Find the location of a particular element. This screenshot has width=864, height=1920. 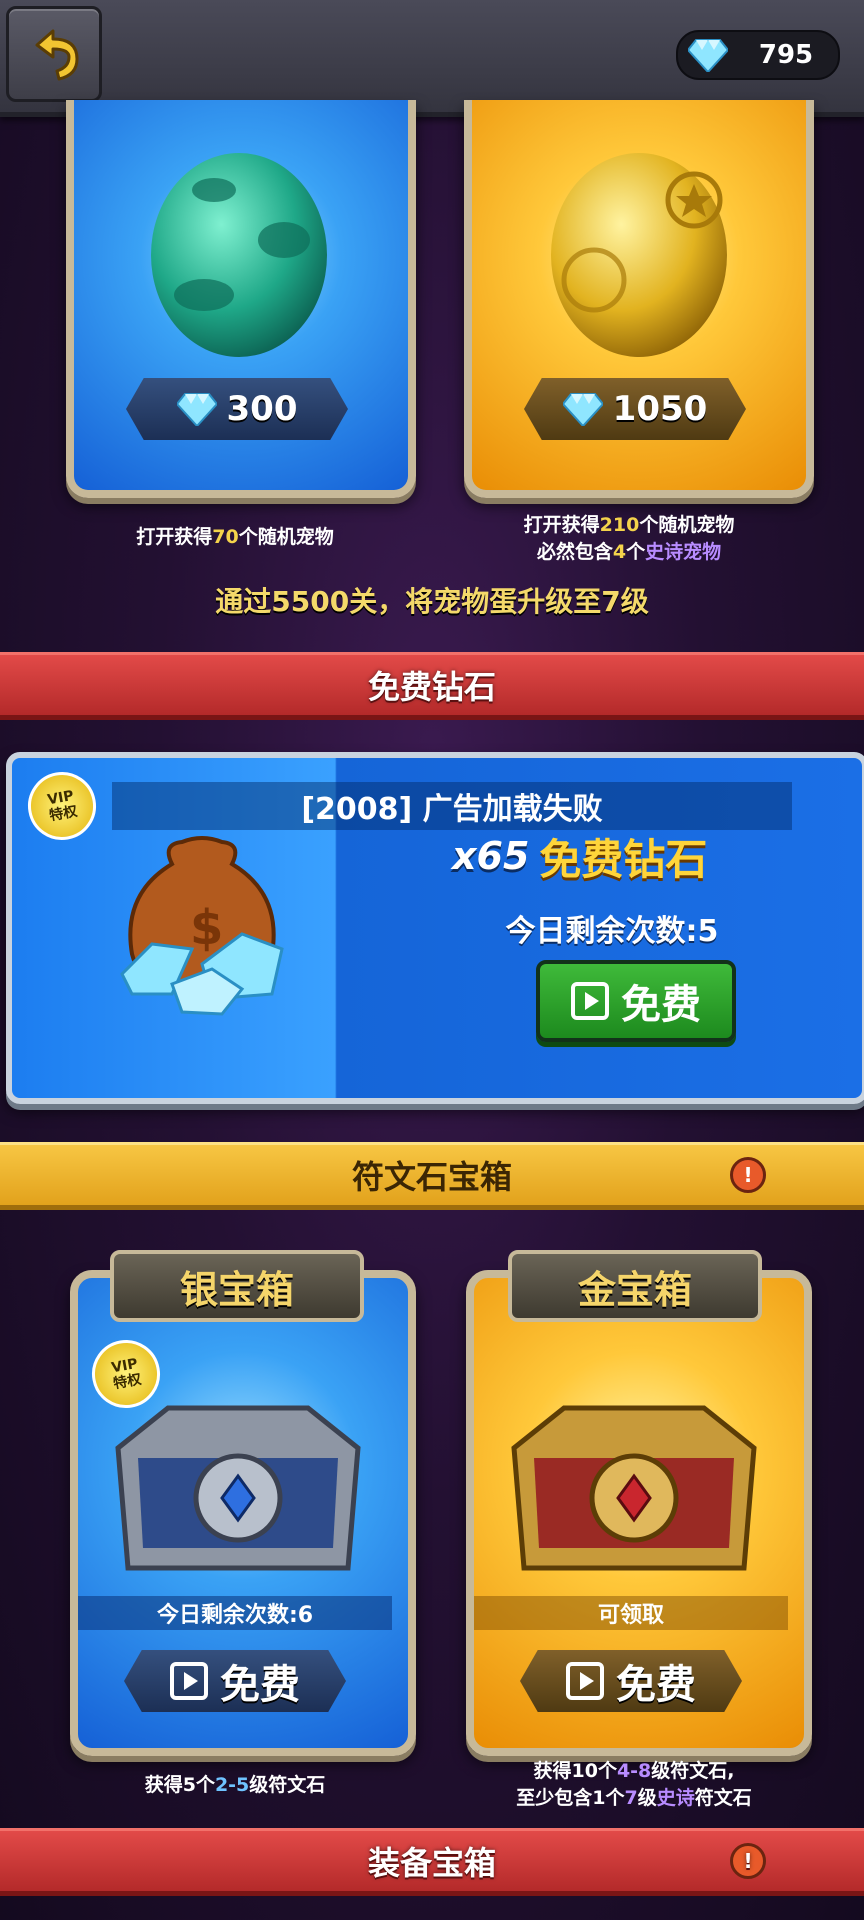

gem-counter: 795 is located at coordinates (758, 55).